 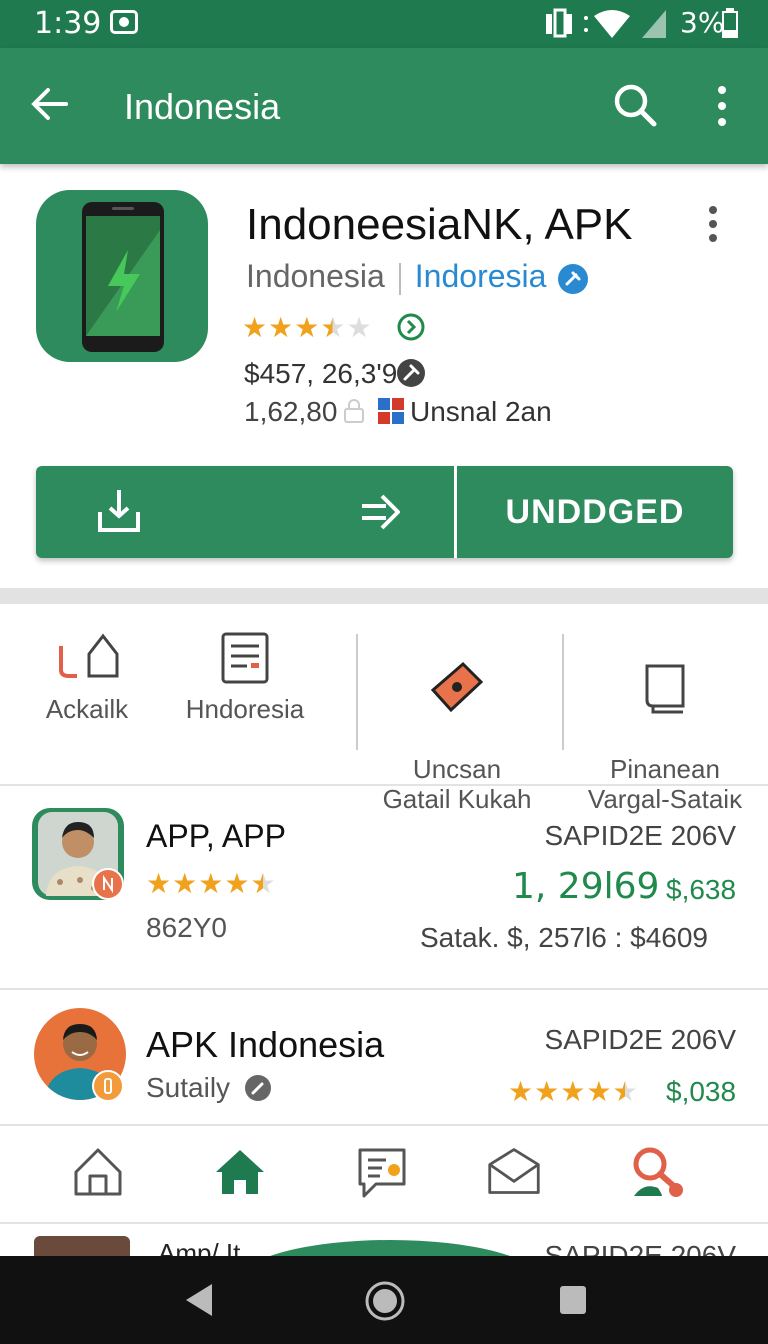 What do you see at coordinates (87, 709) in the screenshot?
I see `category-label: Ackailk` at bounding box center [87, 709].